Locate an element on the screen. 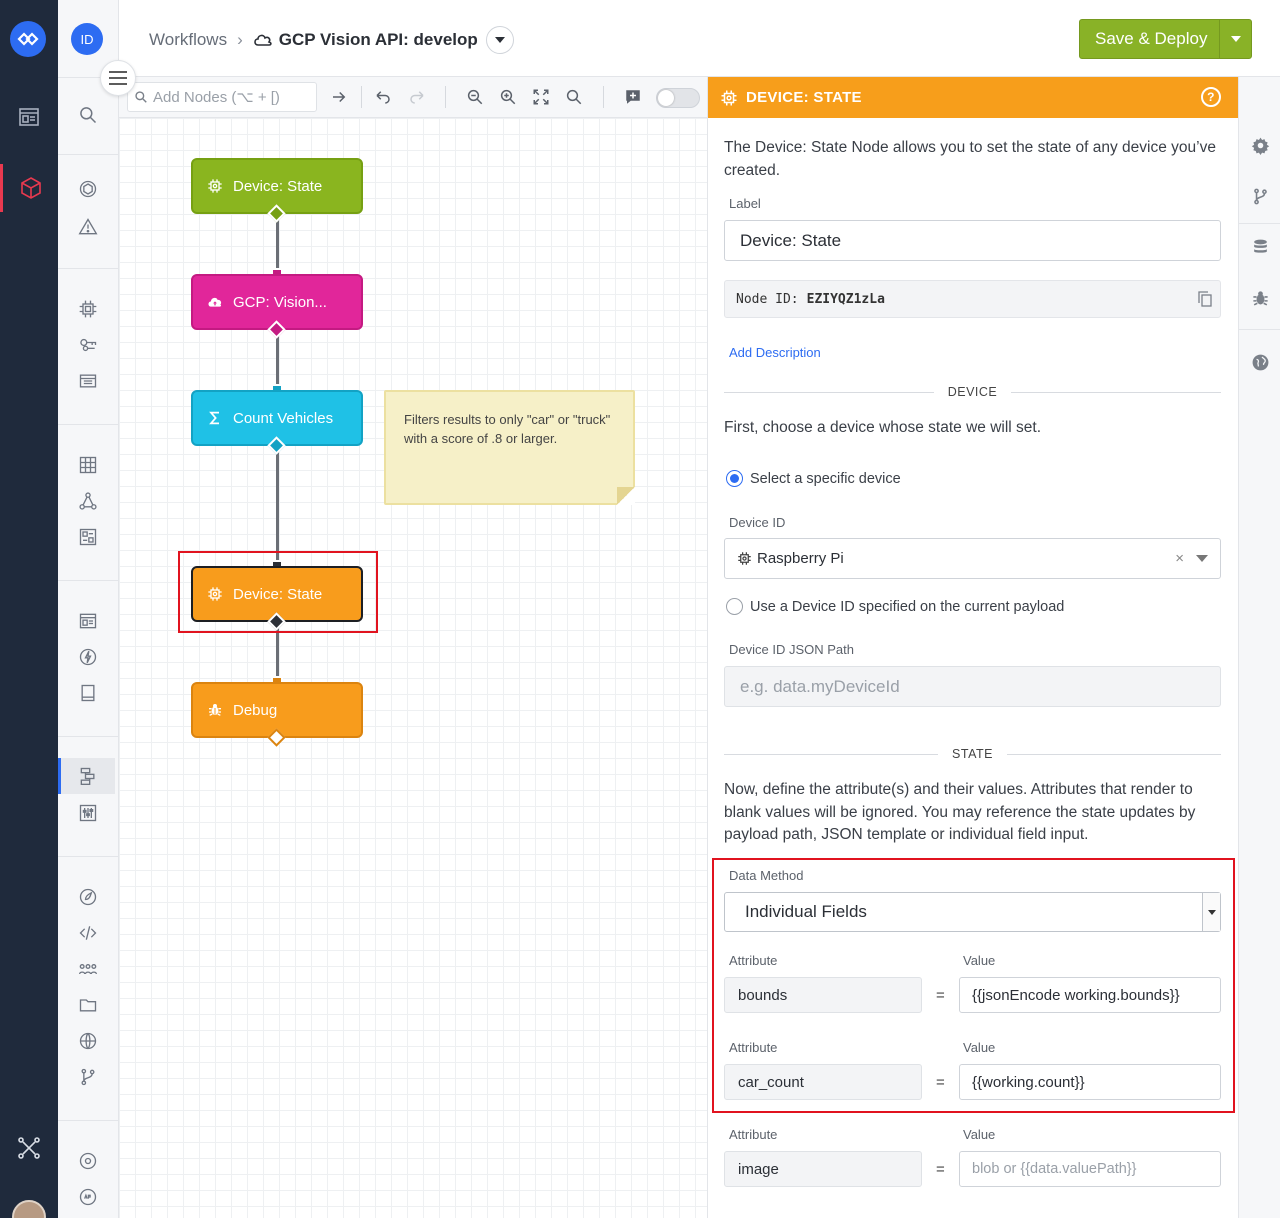 The height and width of the screenshot is (1218, 1280). zoom-reset-icon is located at coordinates (574, 97).